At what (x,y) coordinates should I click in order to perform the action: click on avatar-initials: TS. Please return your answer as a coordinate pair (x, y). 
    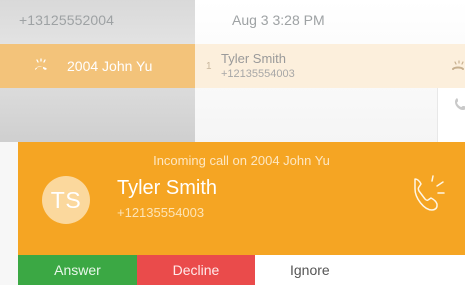
    Looking at the image, I should click on (66, 199).